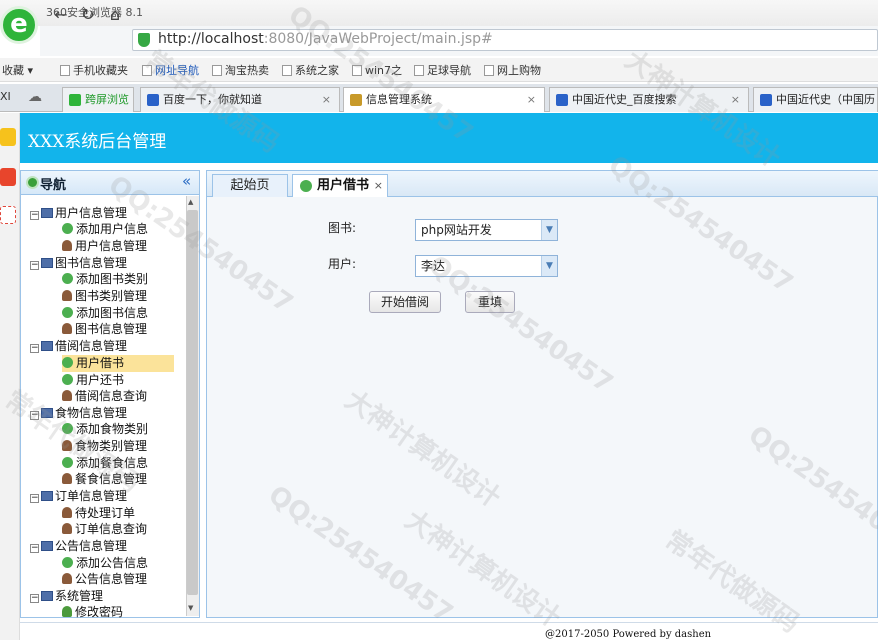 Image resolution: width=878 pixels, height=640 pixels. Describe the element at coordinates (377, 70) in the screenshot. I see `bookmark-item: win7之` at that location.